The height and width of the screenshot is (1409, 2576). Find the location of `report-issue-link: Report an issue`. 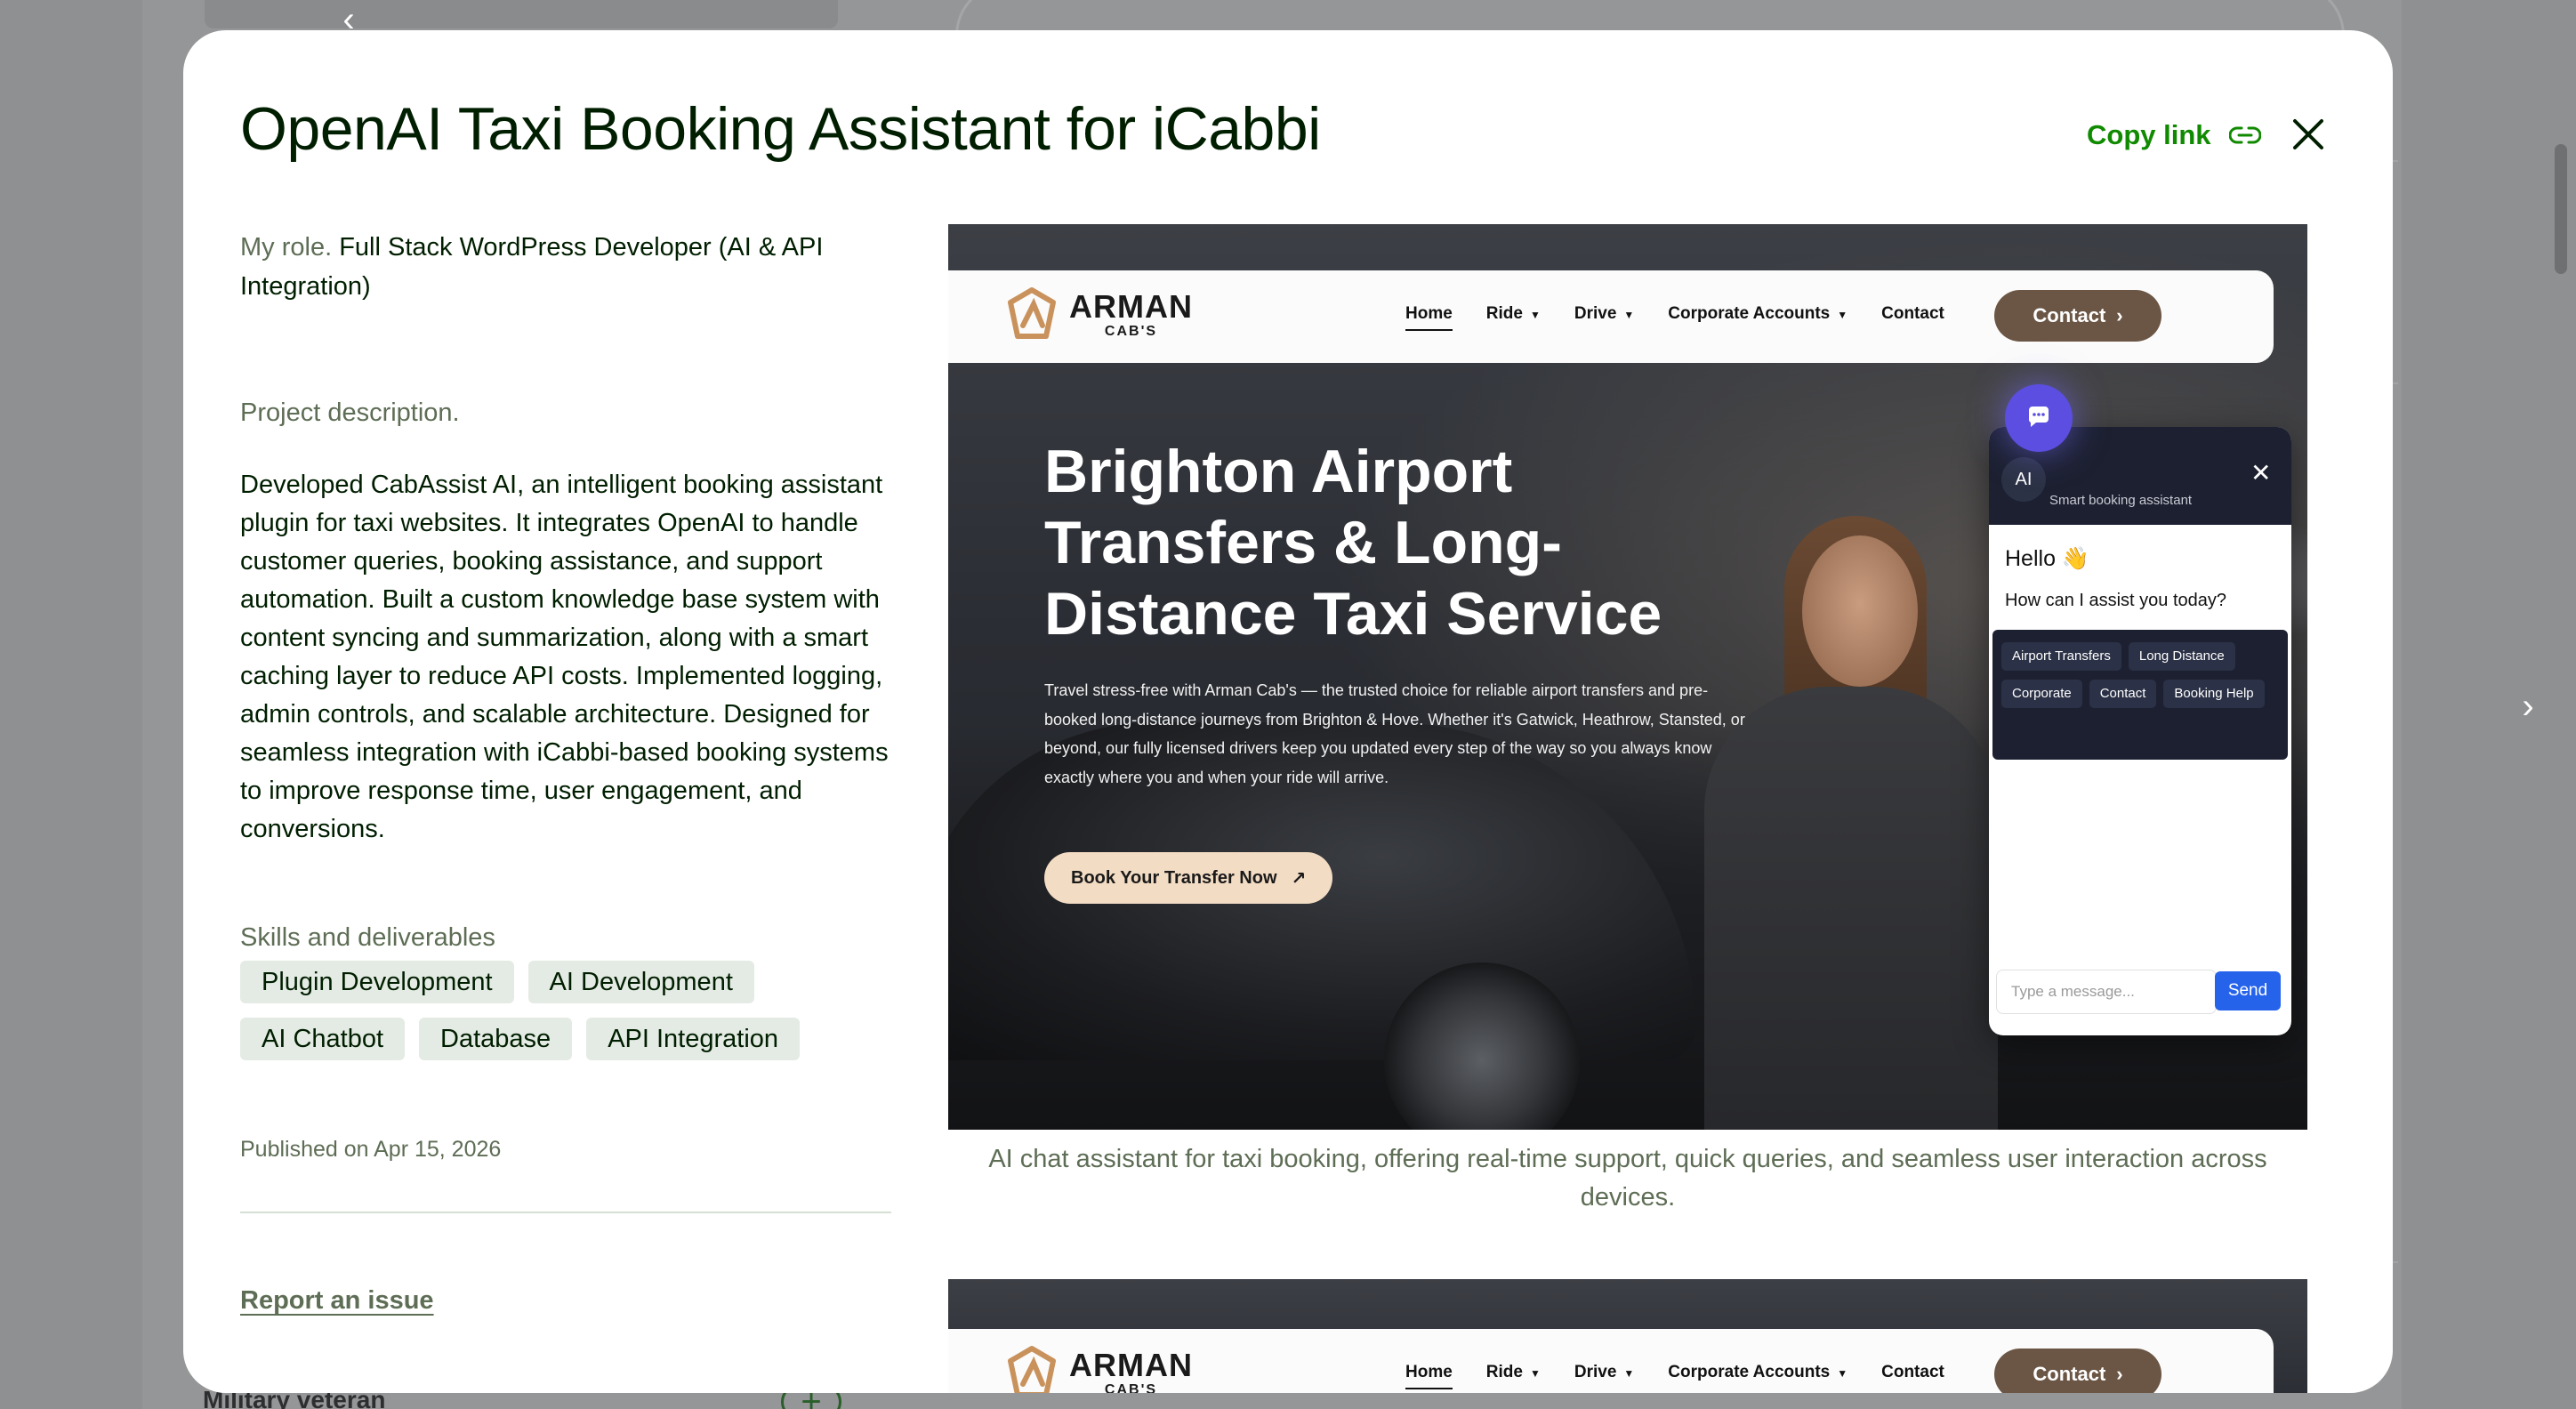

report-issue-link: Report an issue is located at coordinates (337, 1301).